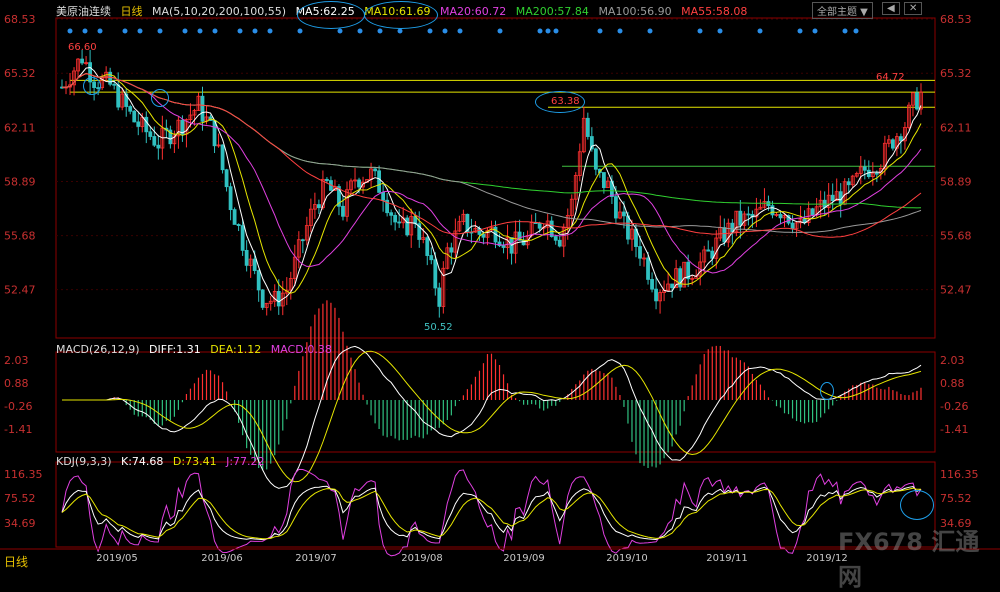 The height and width of the screenshot is (592, 1000). I want to click on macd-tick-left: 0.88, so click(16, 383).